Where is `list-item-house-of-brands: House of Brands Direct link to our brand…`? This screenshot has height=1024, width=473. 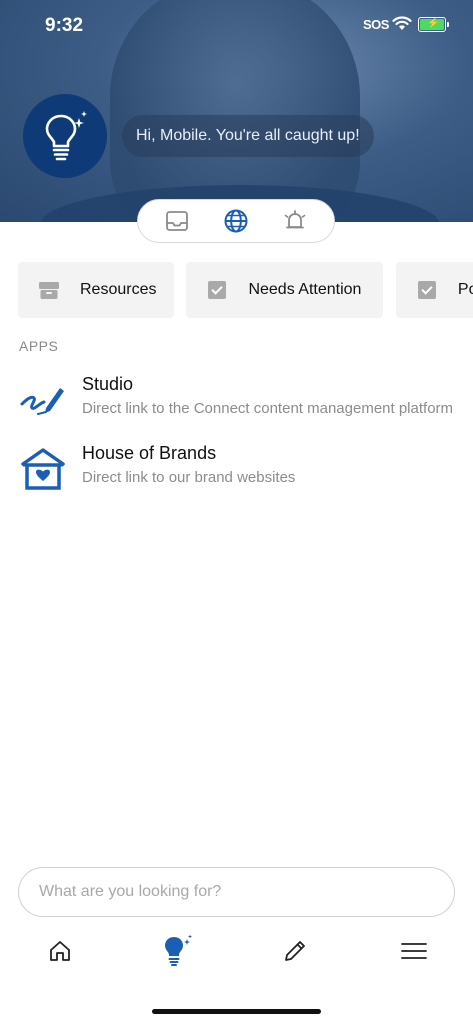 list-item-house-of-brands: House of Brands Direct link to our brand… is located at coordinates (236, 467).